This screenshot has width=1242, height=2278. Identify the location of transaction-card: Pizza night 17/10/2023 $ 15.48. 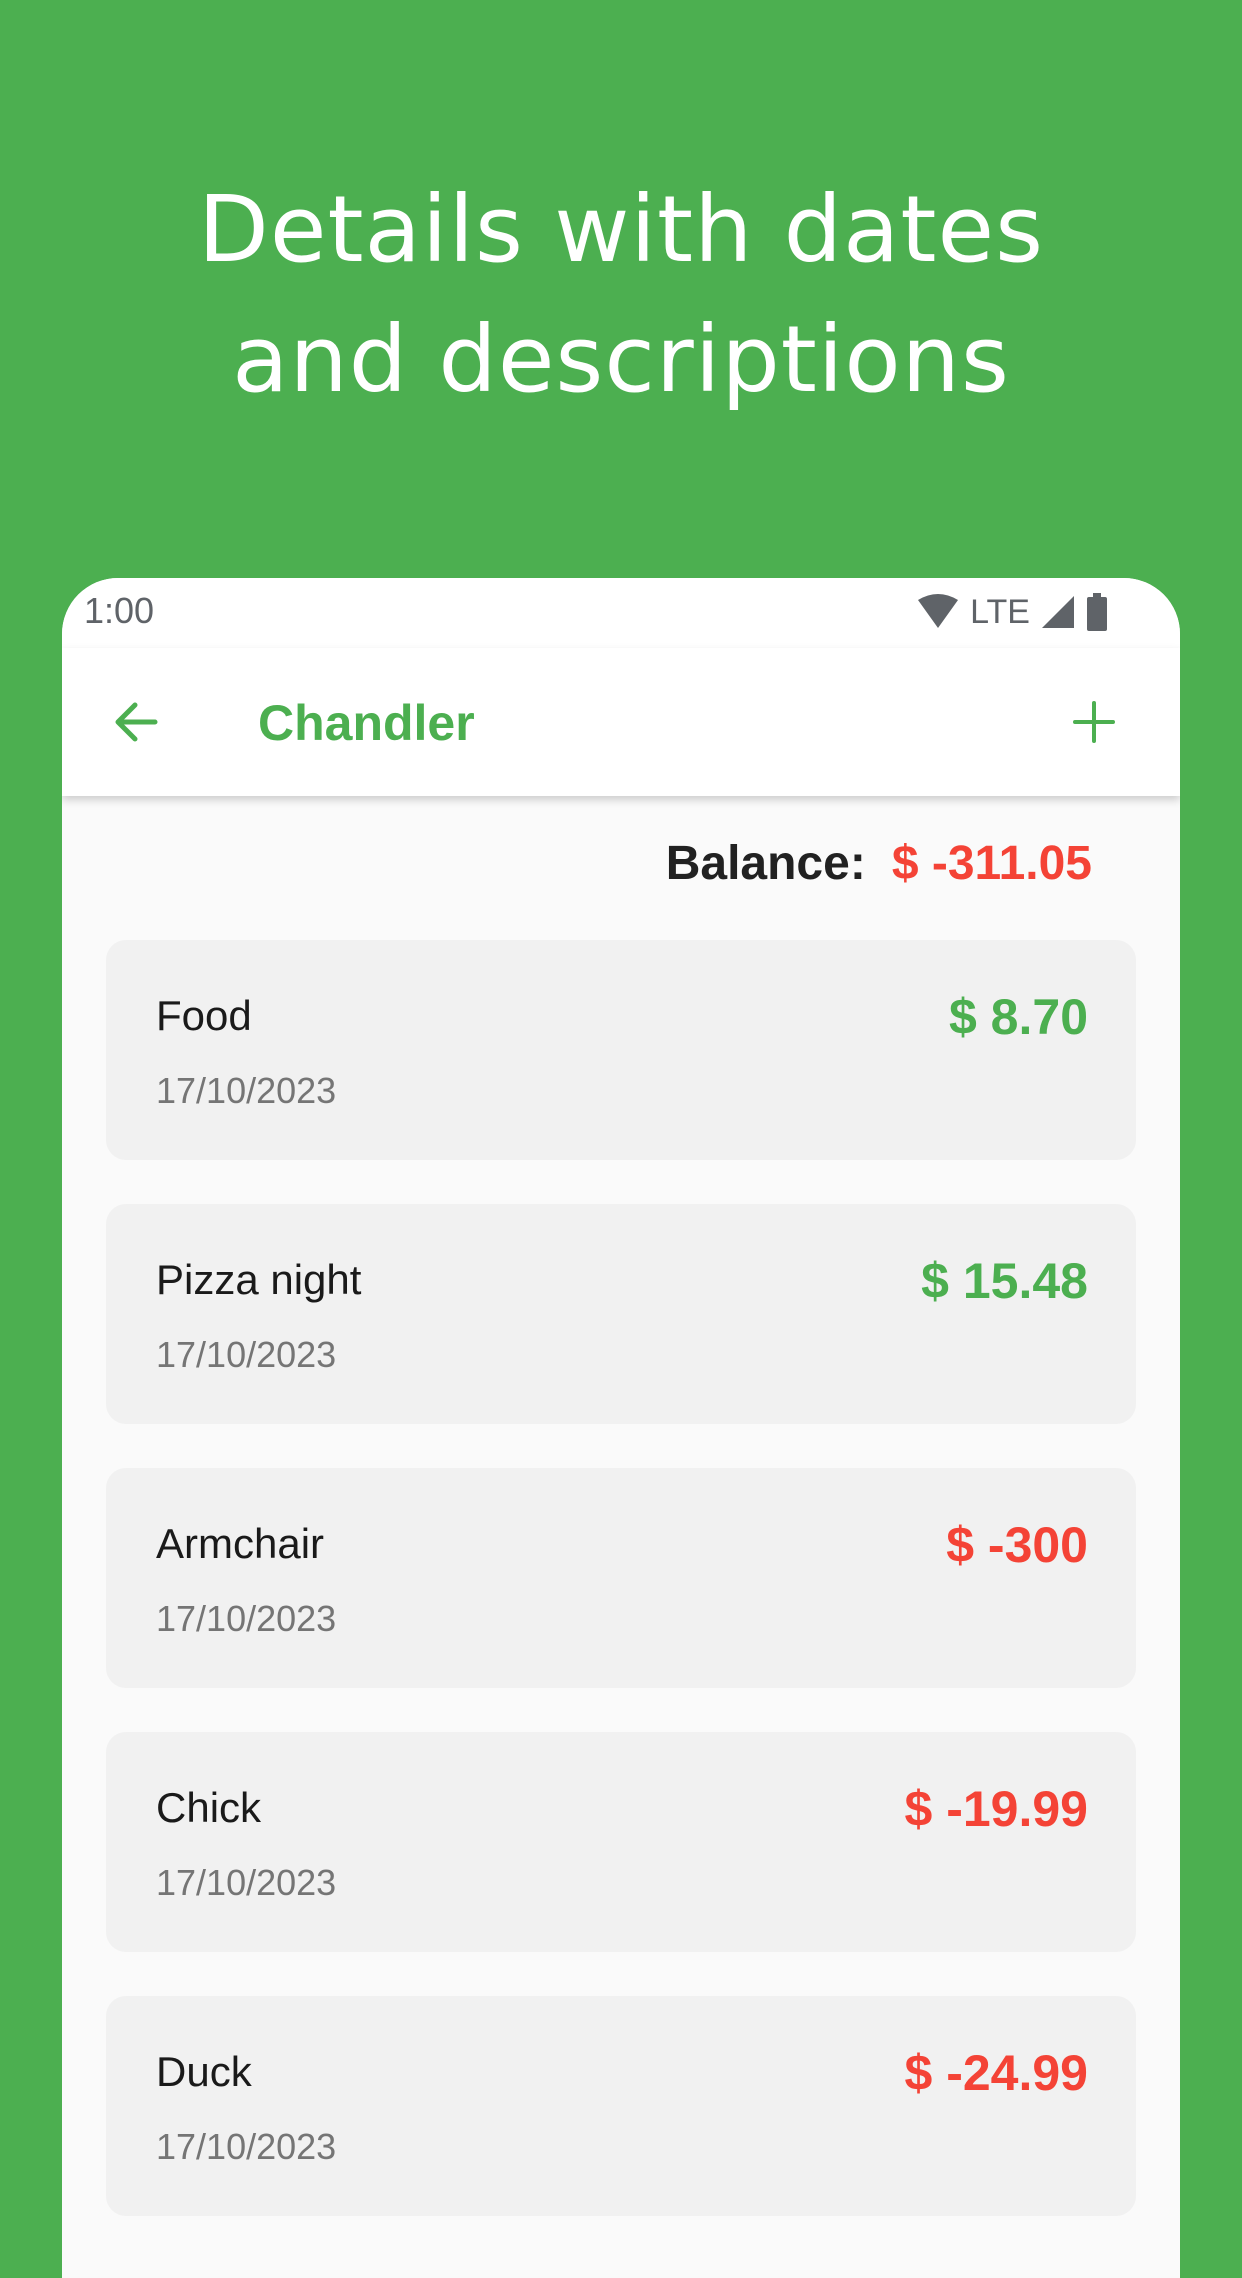
(621, 1314).